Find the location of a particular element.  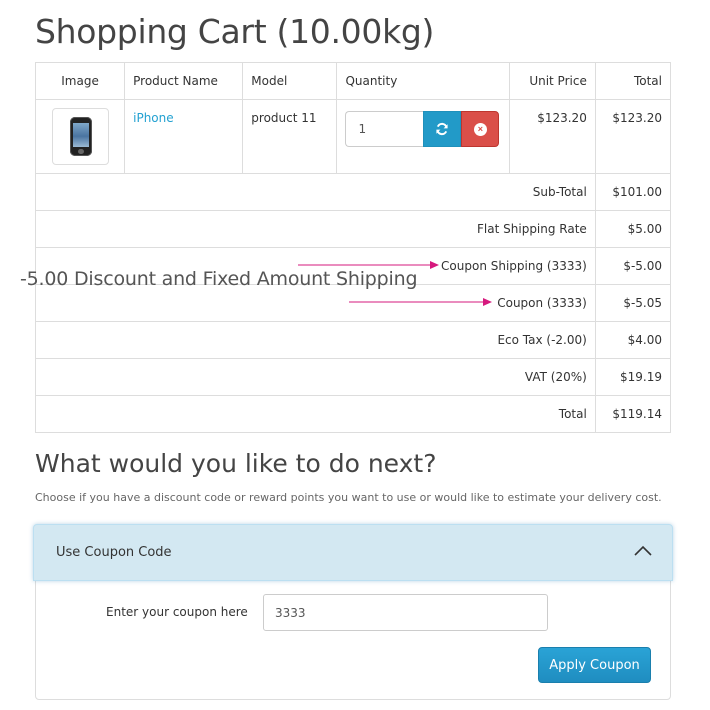

summary-label: Sub-Total is located at coordinates (315, 192).